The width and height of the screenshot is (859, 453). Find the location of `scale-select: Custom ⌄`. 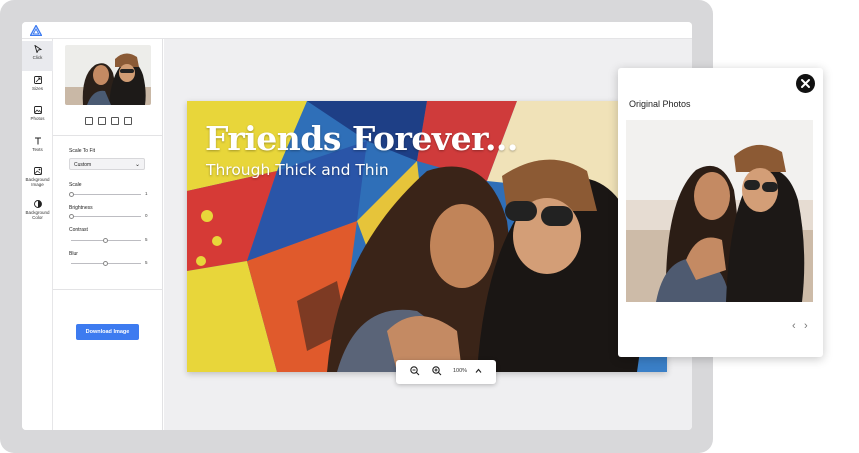

scale-select: Custom ⌄ is located at coordinates (107, 164).